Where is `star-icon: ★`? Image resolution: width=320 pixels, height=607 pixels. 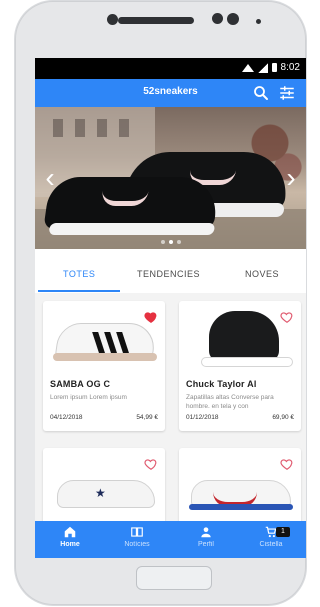 star-icon: ★ is located at coordinates (100, 493).